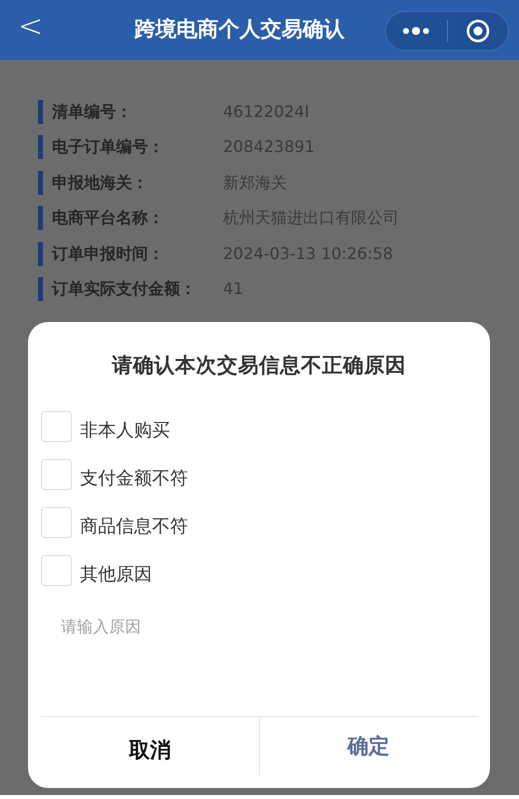 This screenshot has width=519, height=799. I want to click on field-label: 订单申报时间：, so click(108, 253).